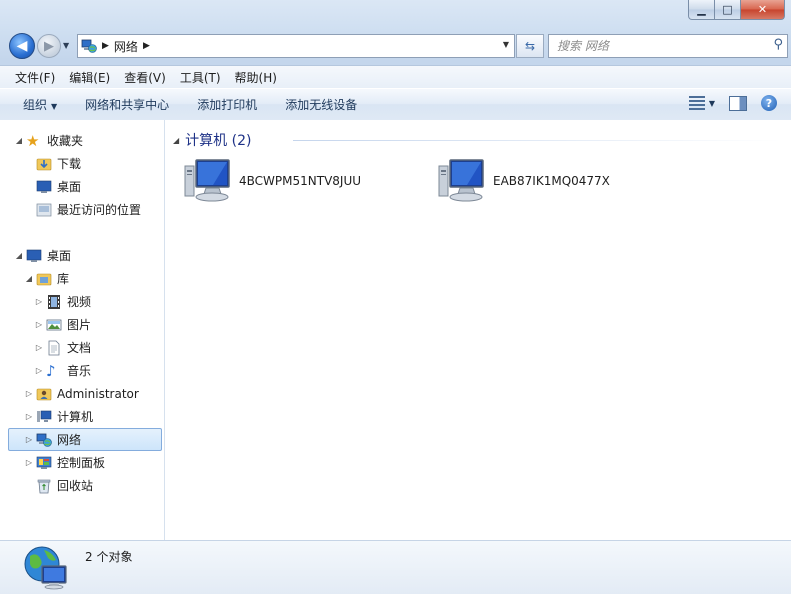  I want to click on minimize-button: ▁, so click(701, 10).